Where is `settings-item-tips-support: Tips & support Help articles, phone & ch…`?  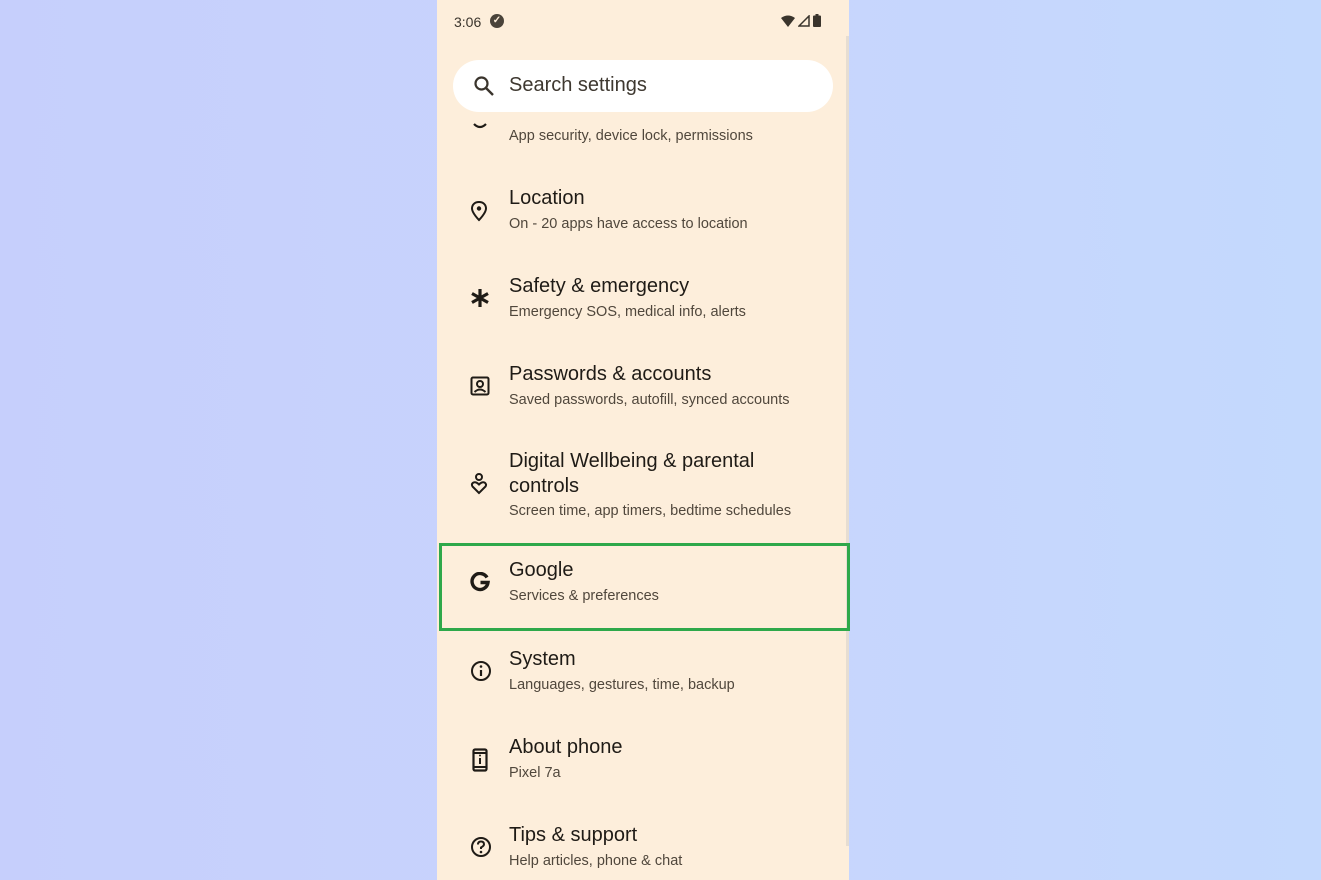 settings-item-tips-support: Tips & support Help articles, phone & ch… is located at coordinates (643, 851).